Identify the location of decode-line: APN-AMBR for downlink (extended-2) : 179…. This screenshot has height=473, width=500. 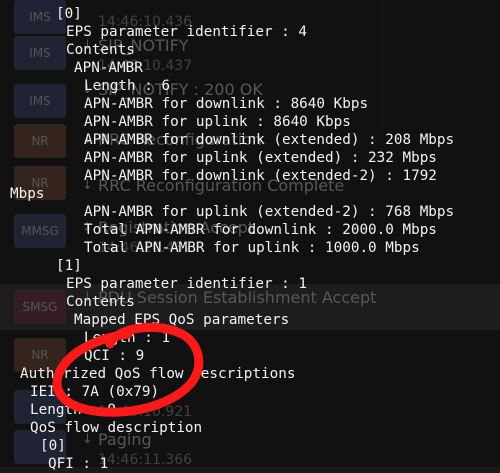
(260, 176).